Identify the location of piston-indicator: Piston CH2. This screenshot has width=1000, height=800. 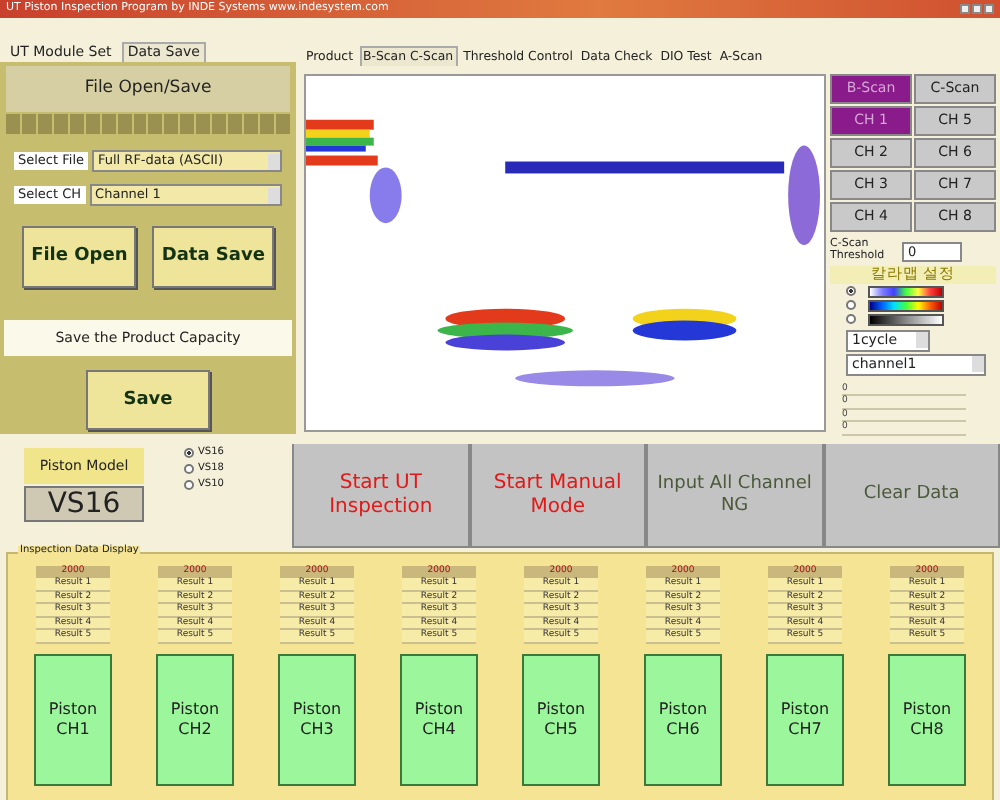
(195, 719).